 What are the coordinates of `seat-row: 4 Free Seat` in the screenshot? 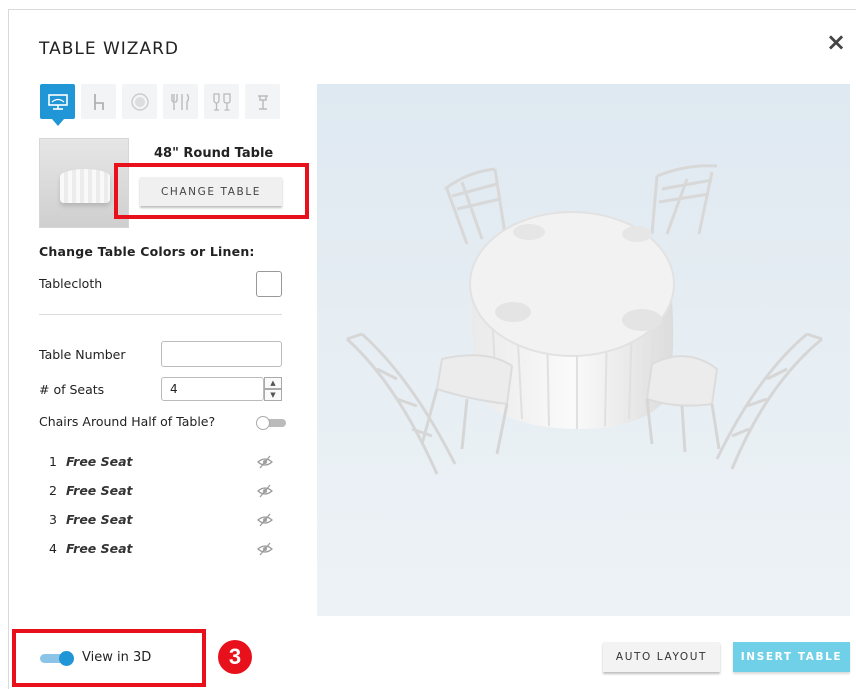 It's located at (169, 550).